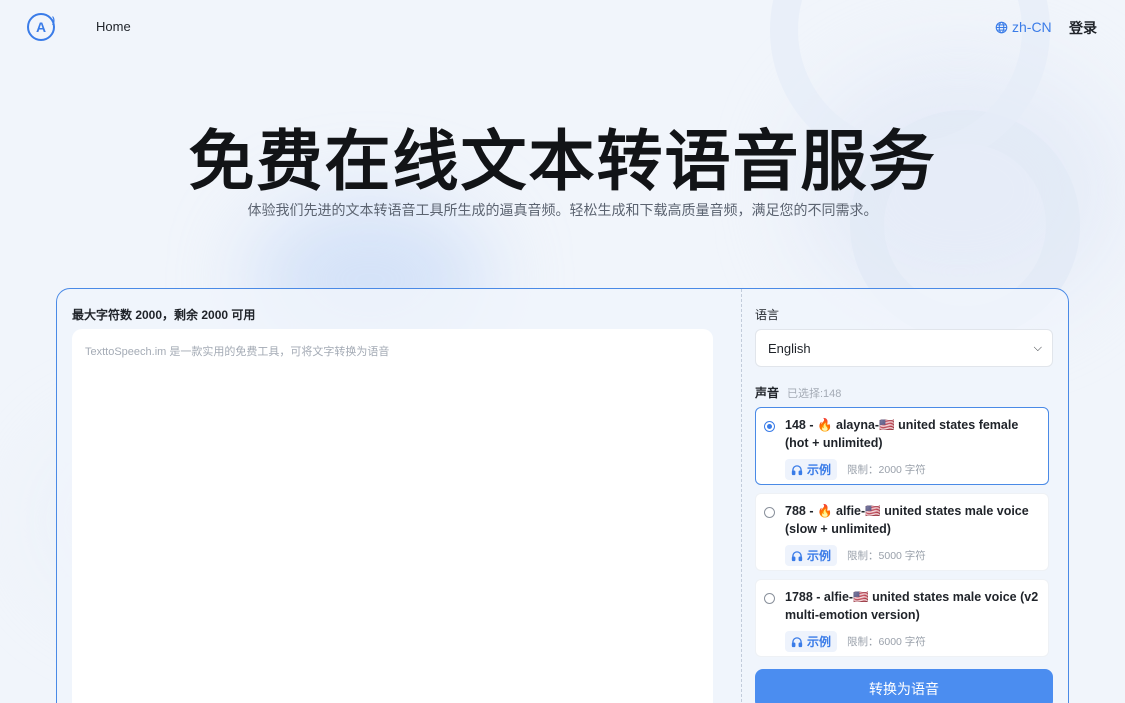  I want to click on voice-option-actions: 示例 限制：2000 字符, so click(855, 469).